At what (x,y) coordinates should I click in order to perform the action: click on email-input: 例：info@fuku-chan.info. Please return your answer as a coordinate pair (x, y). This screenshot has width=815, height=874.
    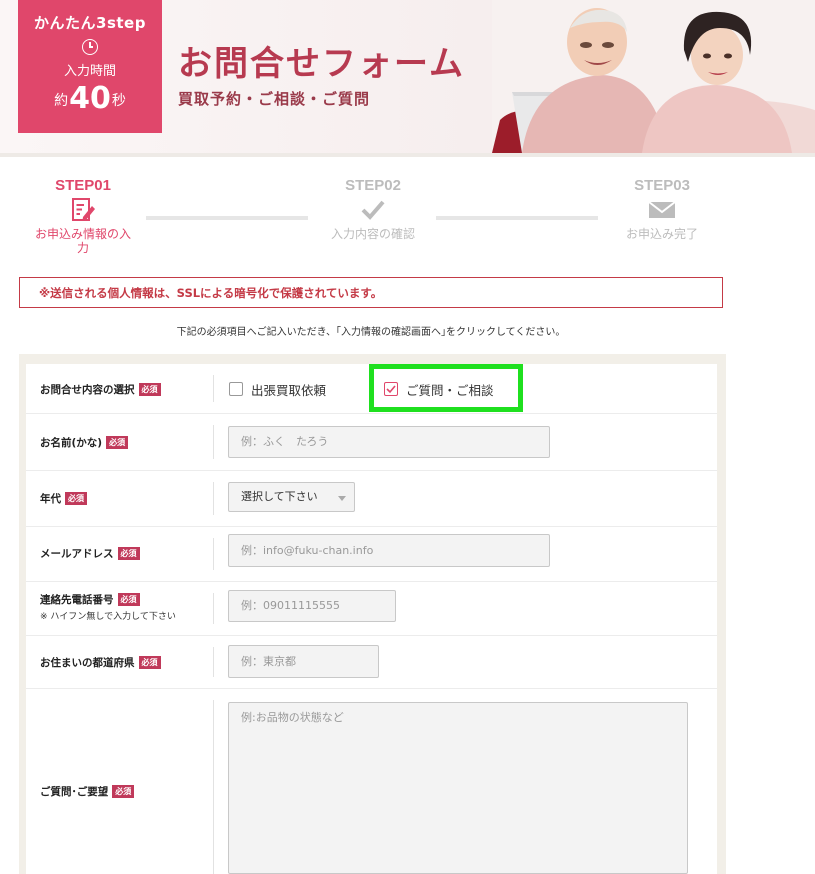
    Looking at the image, I should click on (389, 550).